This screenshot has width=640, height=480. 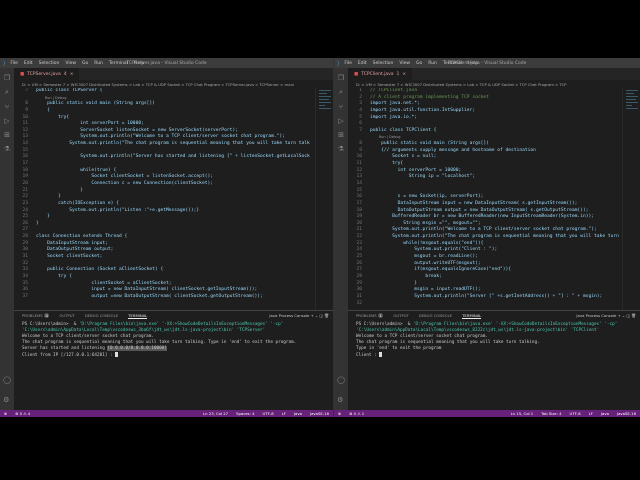 I want to click on line-number: 14, so click(x=359, y=183).